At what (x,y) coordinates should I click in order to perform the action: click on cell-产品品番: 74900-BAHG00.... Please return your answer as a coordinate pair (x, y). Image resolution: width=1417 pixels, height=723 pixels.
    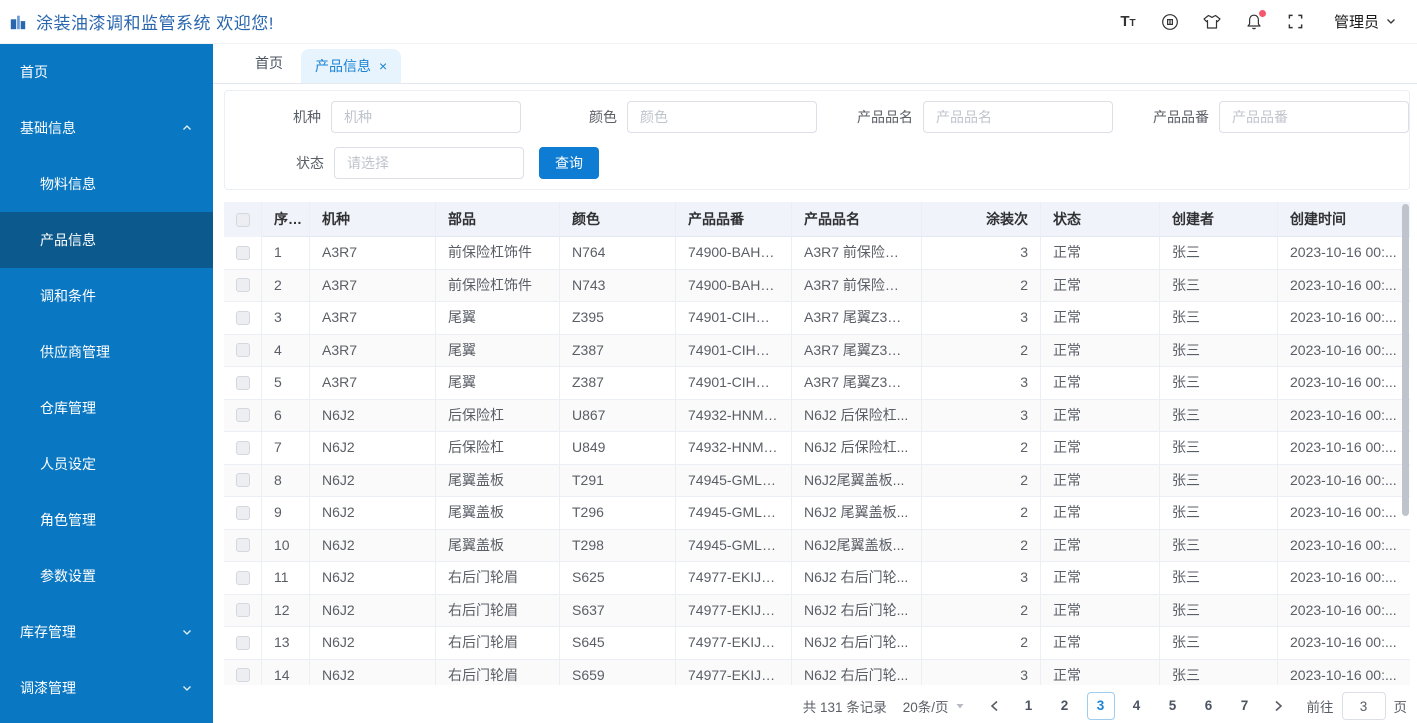
    Looking at the image, I should click on (734, 285).